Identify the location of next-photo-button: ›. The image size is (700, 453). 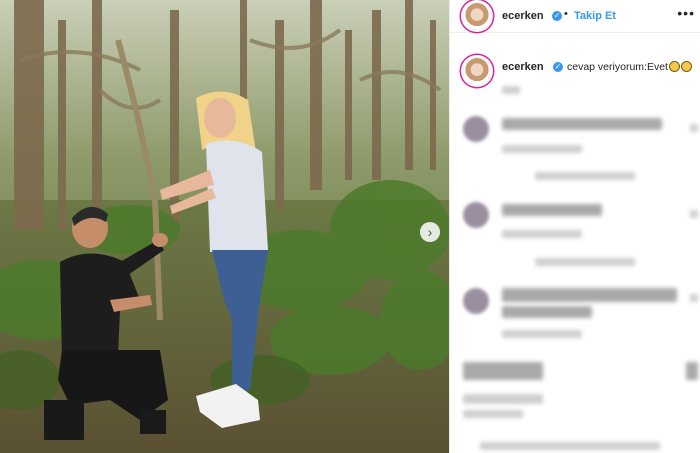
(430, 232).